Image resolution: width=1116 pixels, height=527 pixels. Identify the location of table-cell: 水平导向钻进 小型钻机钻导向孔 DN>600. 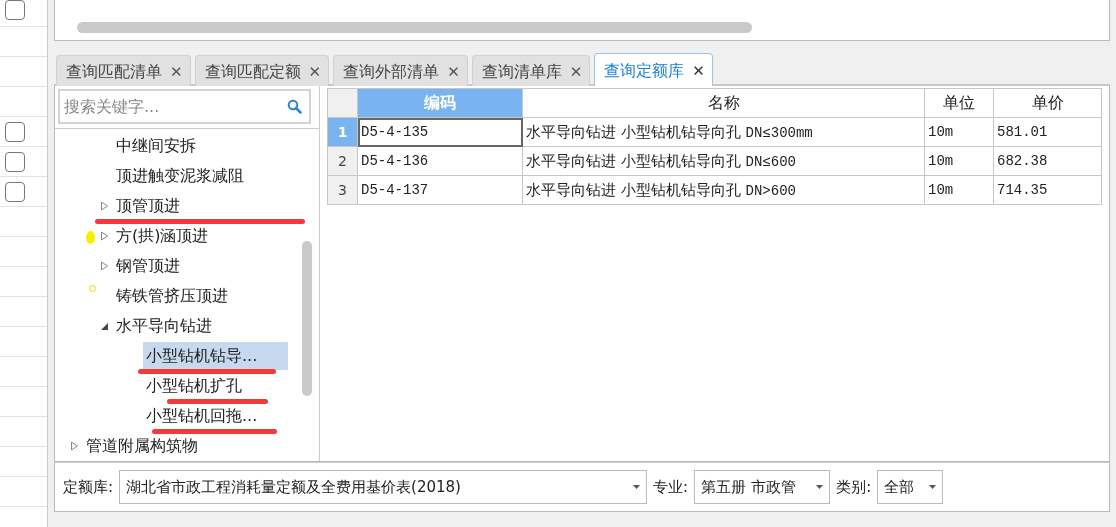
(723, 190).